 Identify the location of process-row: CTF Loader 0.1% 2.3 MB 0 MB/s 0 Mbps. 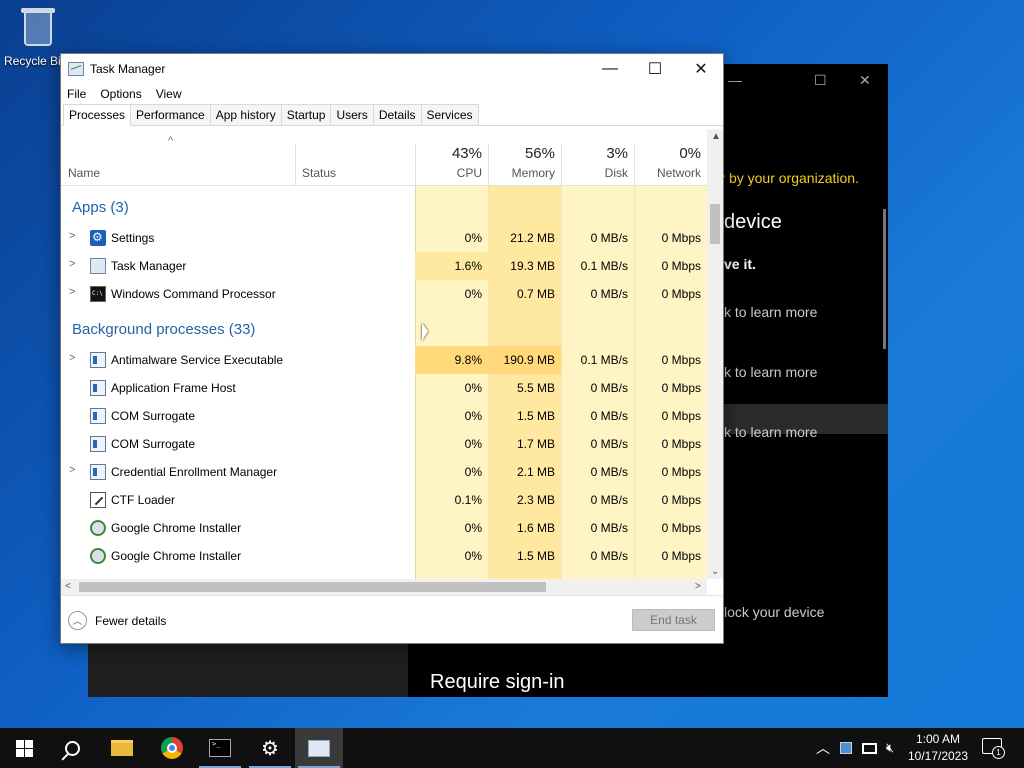
(384, 500).